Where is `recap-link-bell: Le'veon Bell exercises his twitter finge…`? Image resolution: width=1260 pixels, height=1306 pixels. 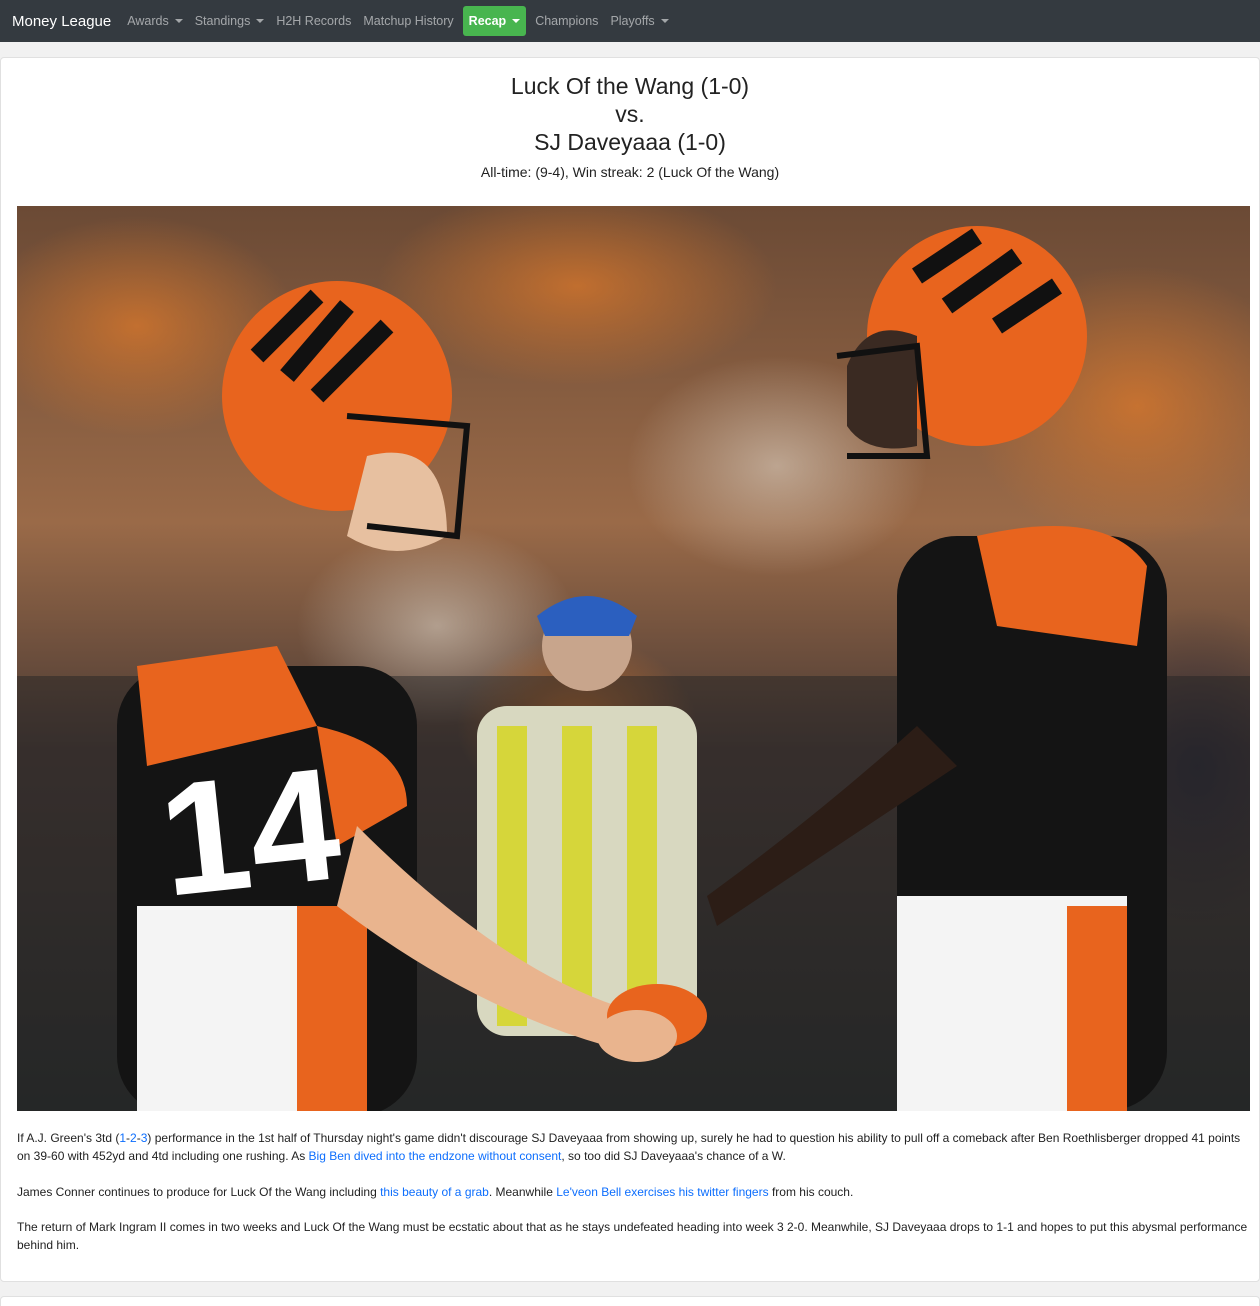
recap-link-bell: Le'veon Bell exercises his twitter finge… is located at coordinates (662, 1192).